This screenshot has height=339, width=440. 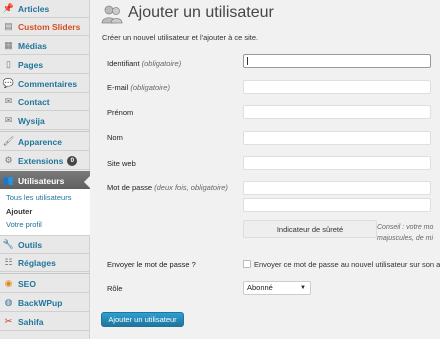 What do you see at coordinates (8, 45) in the screenshot?
I see `media-icon: ▦` at bounding box center [8, 45].